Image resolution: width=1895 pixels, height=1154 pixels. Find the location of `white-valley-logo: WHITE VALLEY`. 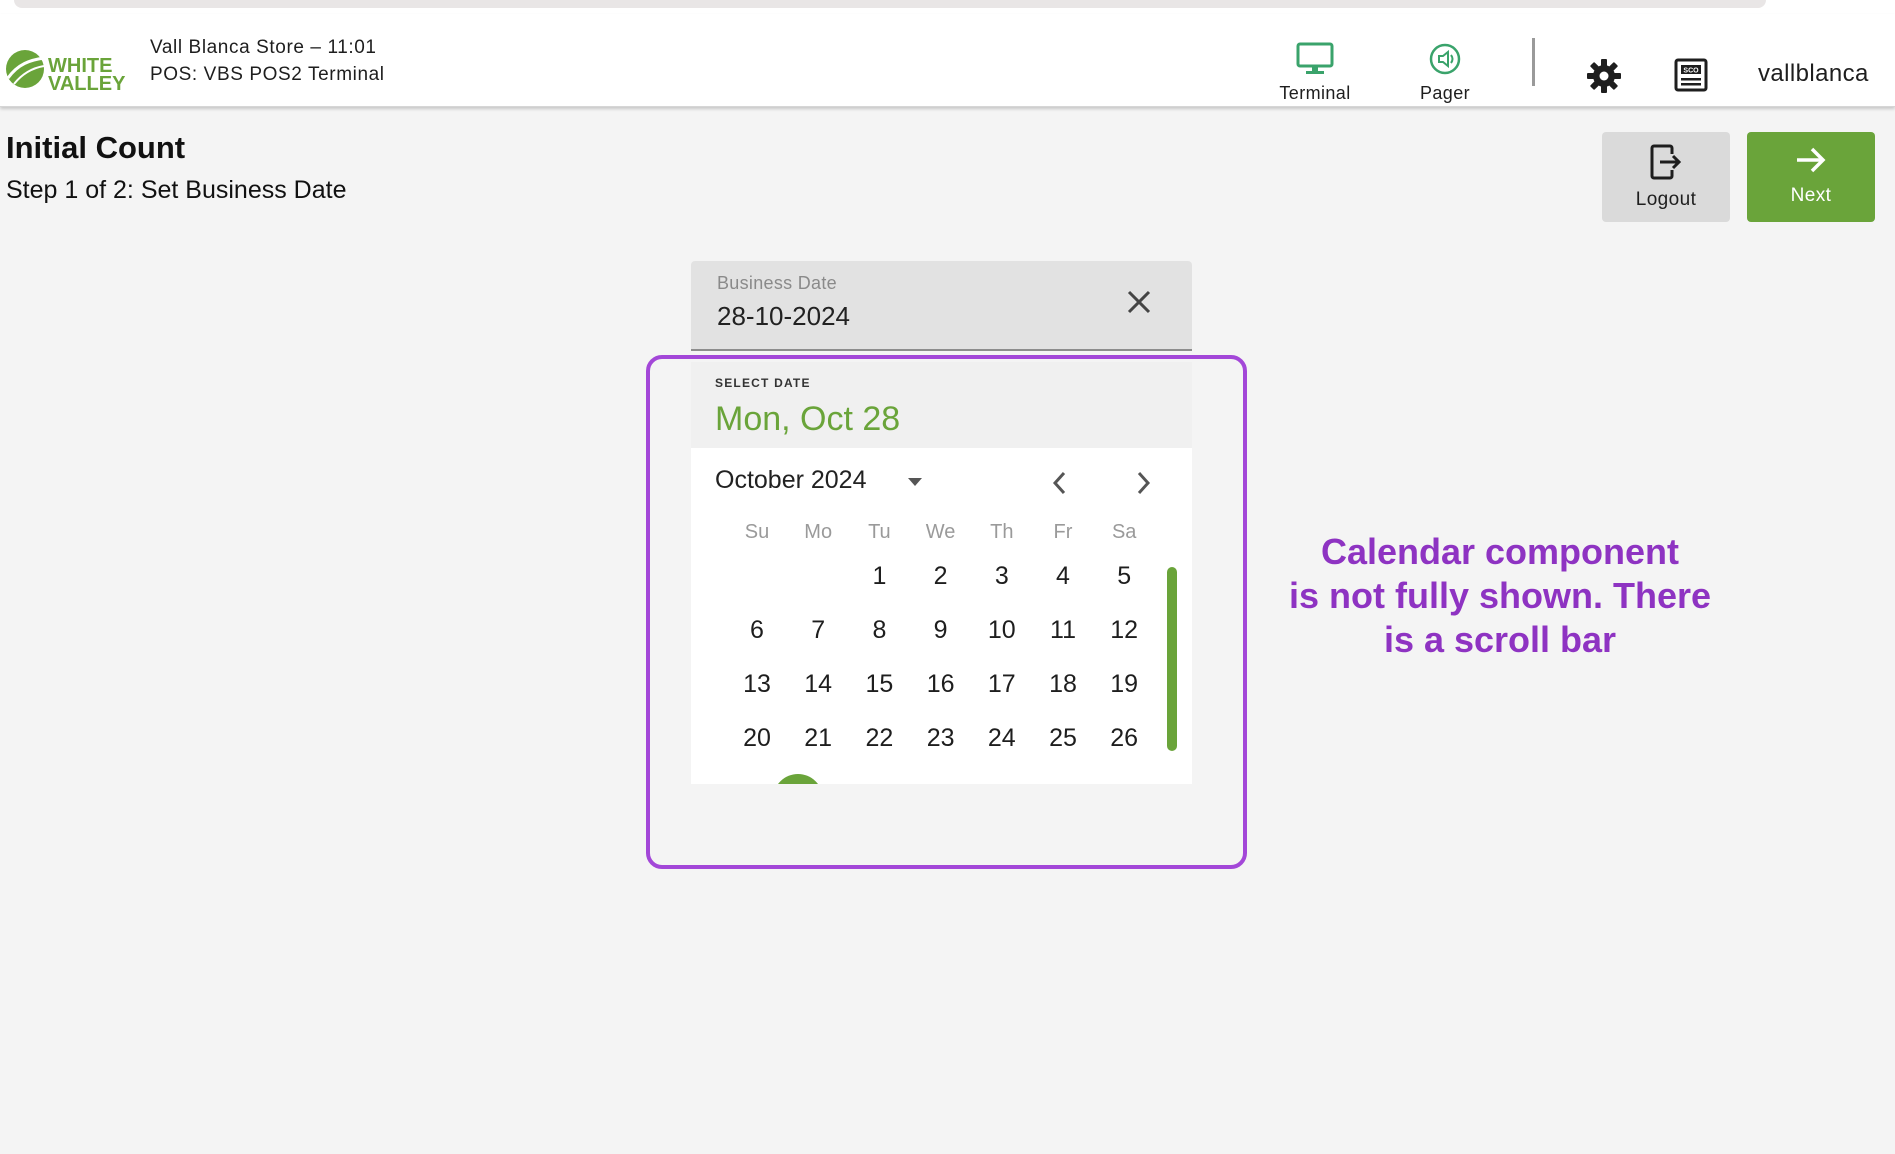

white-valley-logo: WHITE VALLEY is located at coordinates (67, 67).